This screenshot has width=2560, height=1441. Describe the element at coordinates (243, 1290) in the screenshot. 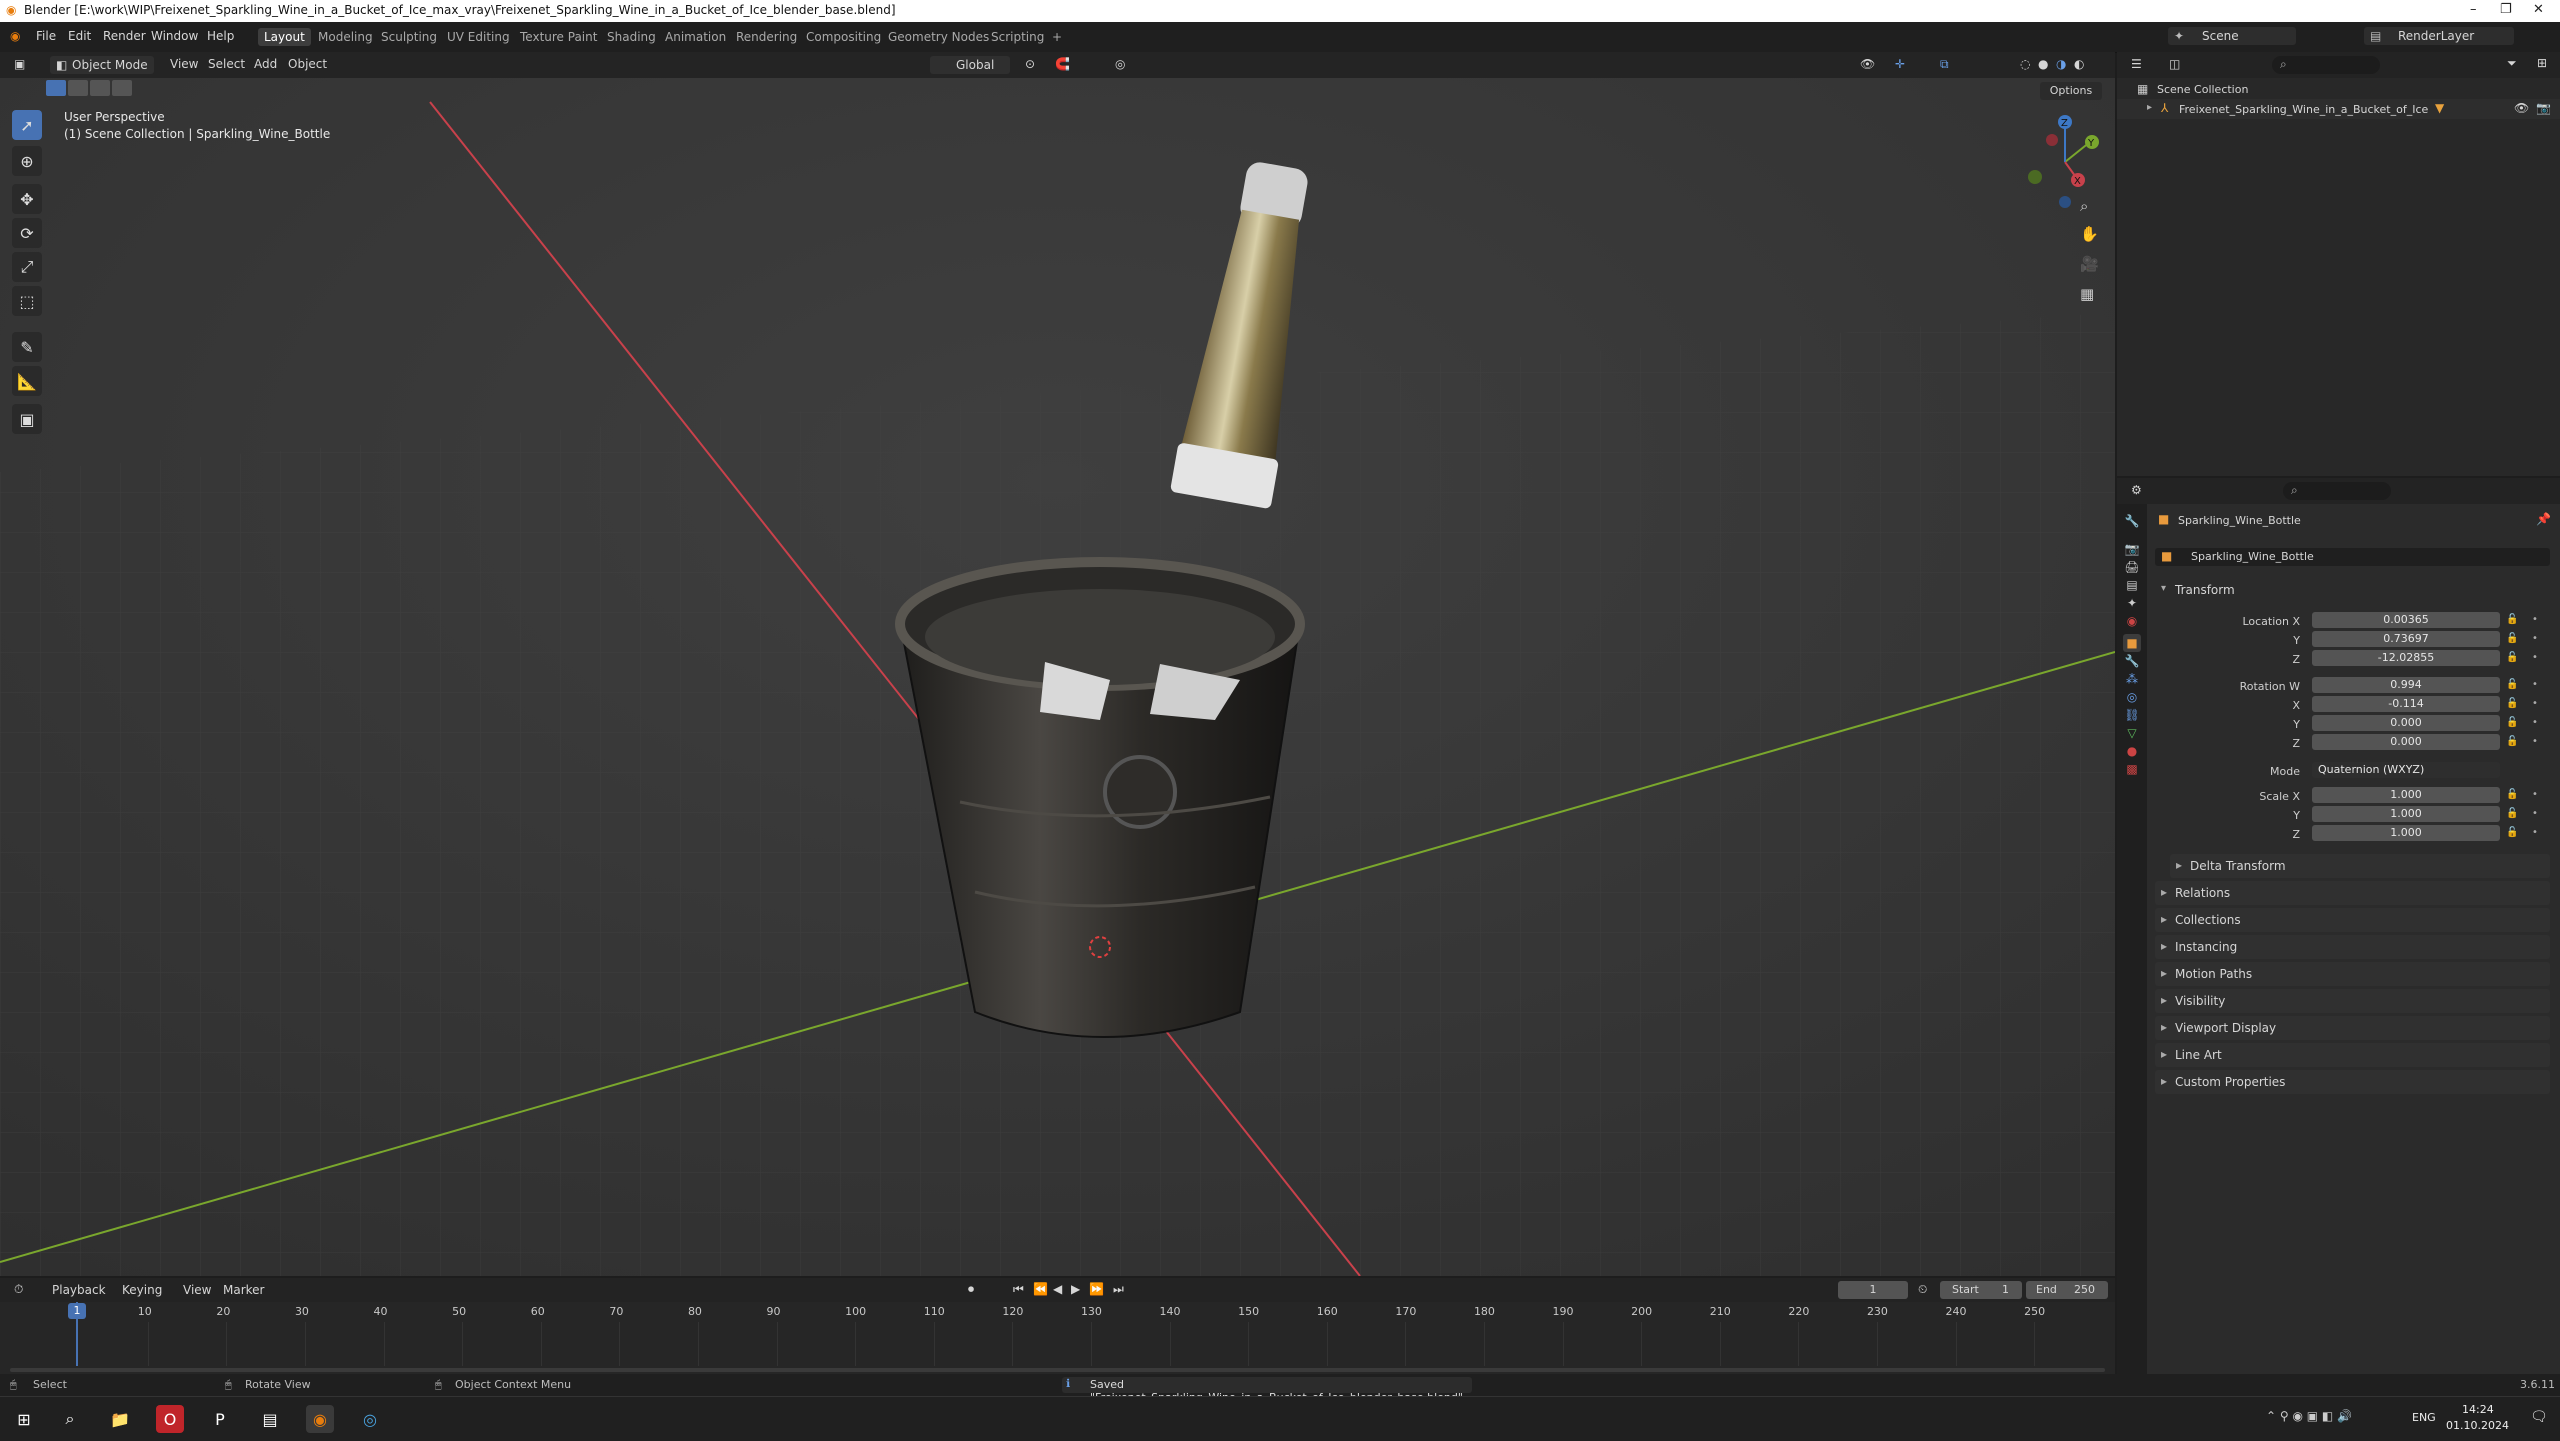

I see `marker-menu: Marker` at that location.